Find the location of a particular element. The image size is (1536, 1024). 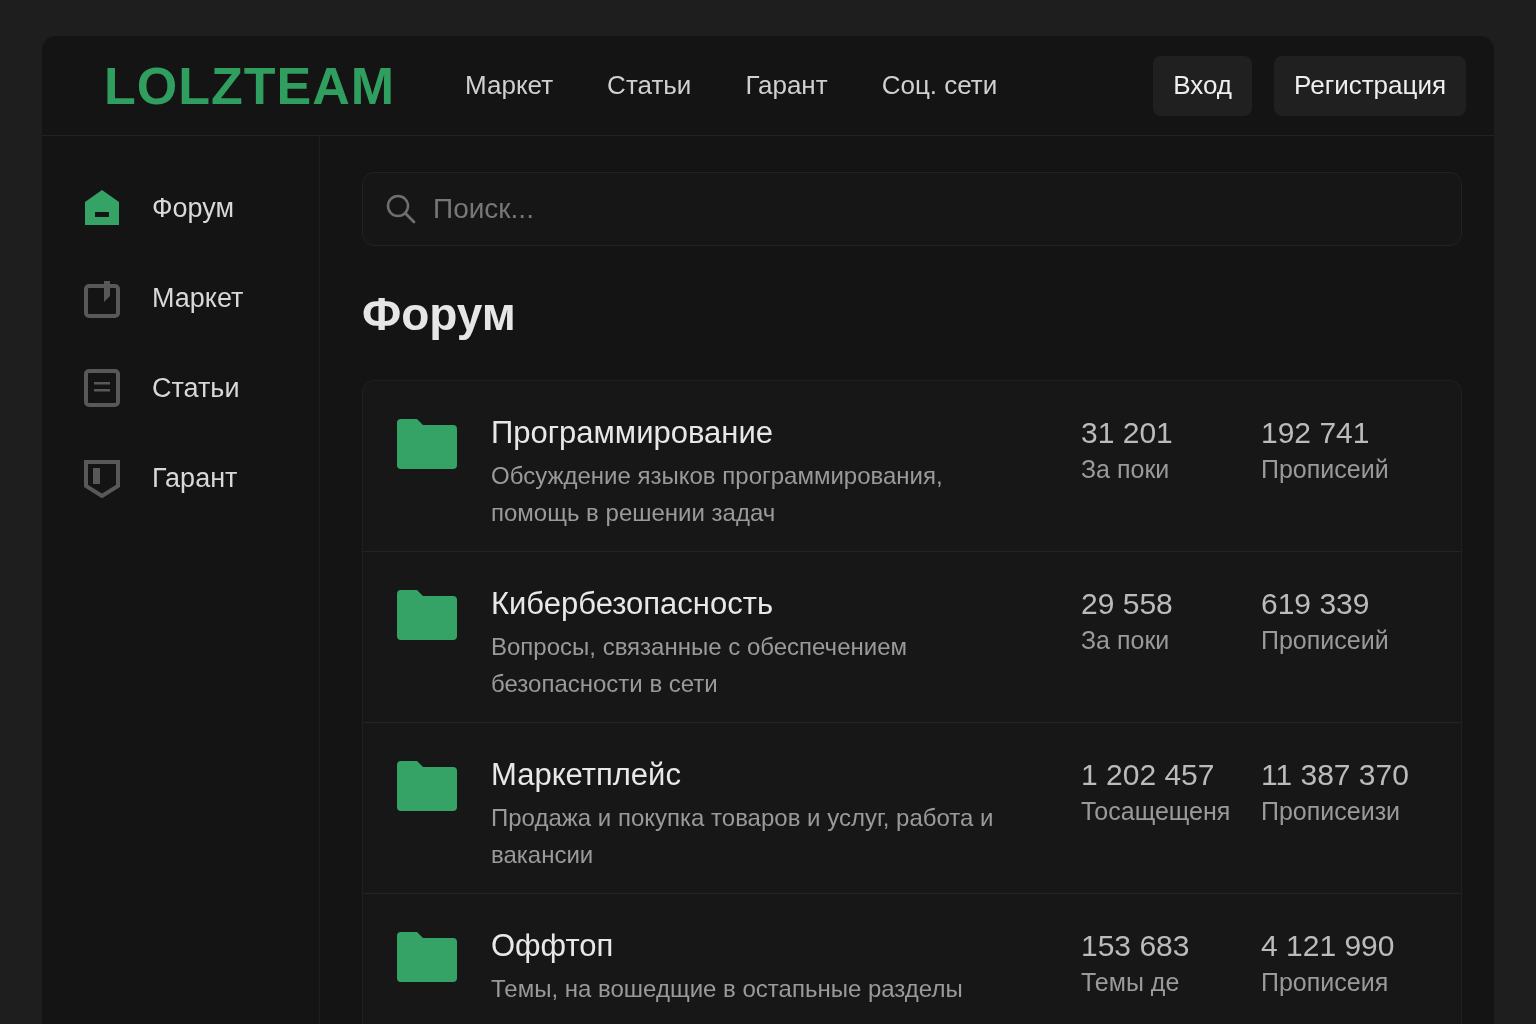

sidebar-item: Гарант is located at coordinates (200, 478).